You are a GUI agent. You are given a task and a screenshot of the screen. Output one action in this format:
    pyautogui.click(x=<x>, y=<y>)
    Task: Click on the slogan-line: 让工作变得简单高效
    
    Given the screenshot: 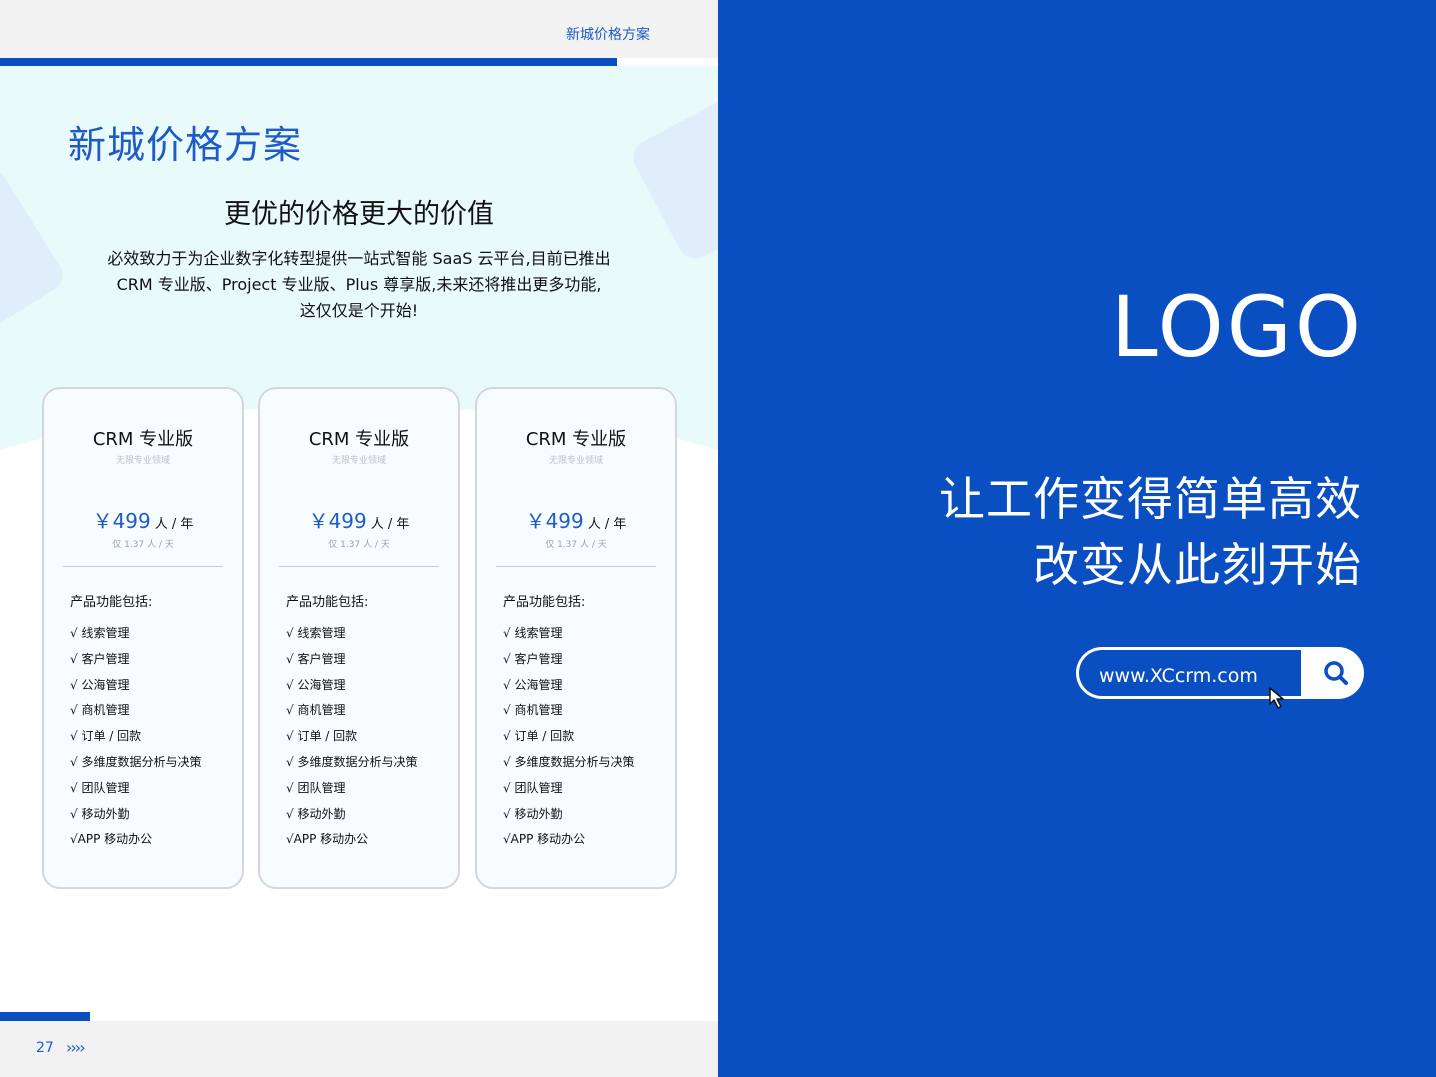 What is the action you would take?
    pyautogui.click(x=1150, y=499)
    